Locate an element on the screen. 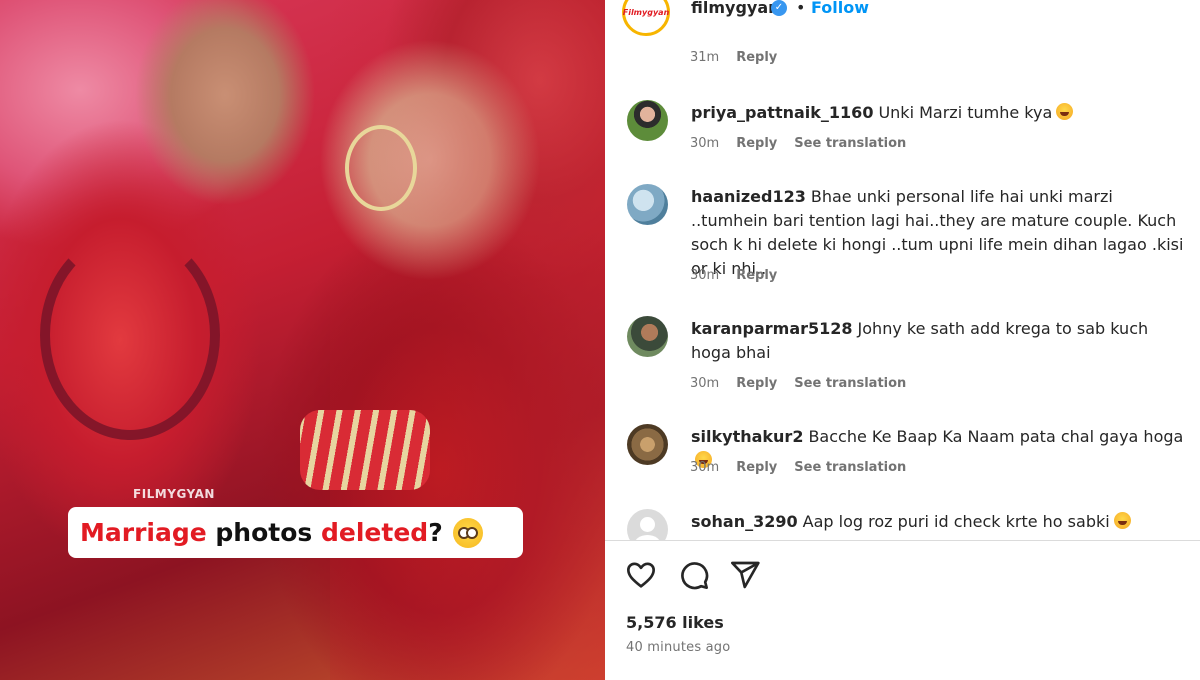 The image size is (1200, 680). comment-text: Aap log roz puri id check krte ho sabki is located at coordinates (956, 521).